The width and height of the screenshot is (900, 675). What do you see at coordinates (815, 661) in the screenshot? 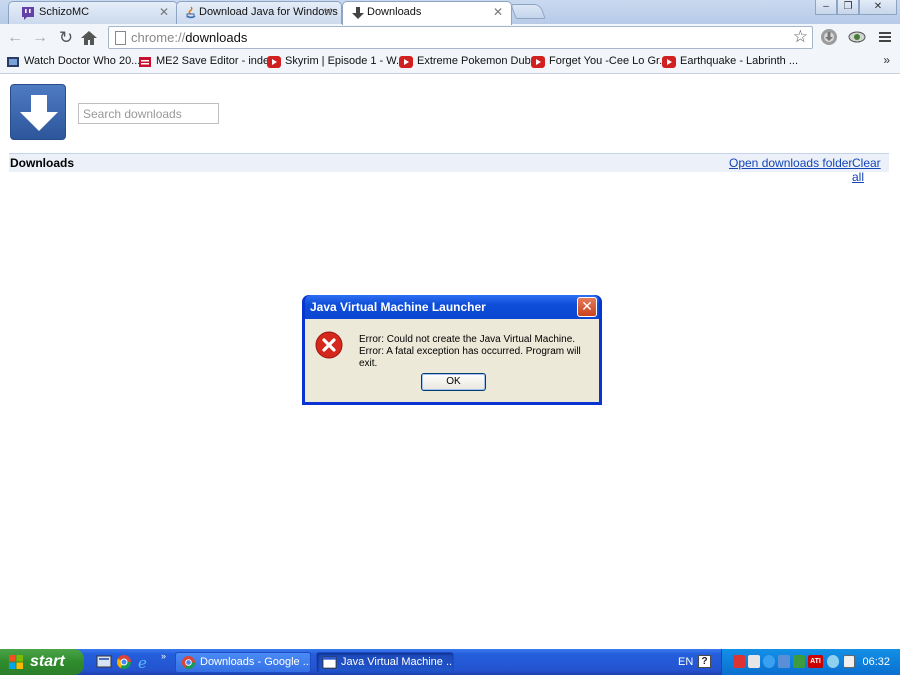
I see `ati-icon: ATI` at bounding box center [815, 661].